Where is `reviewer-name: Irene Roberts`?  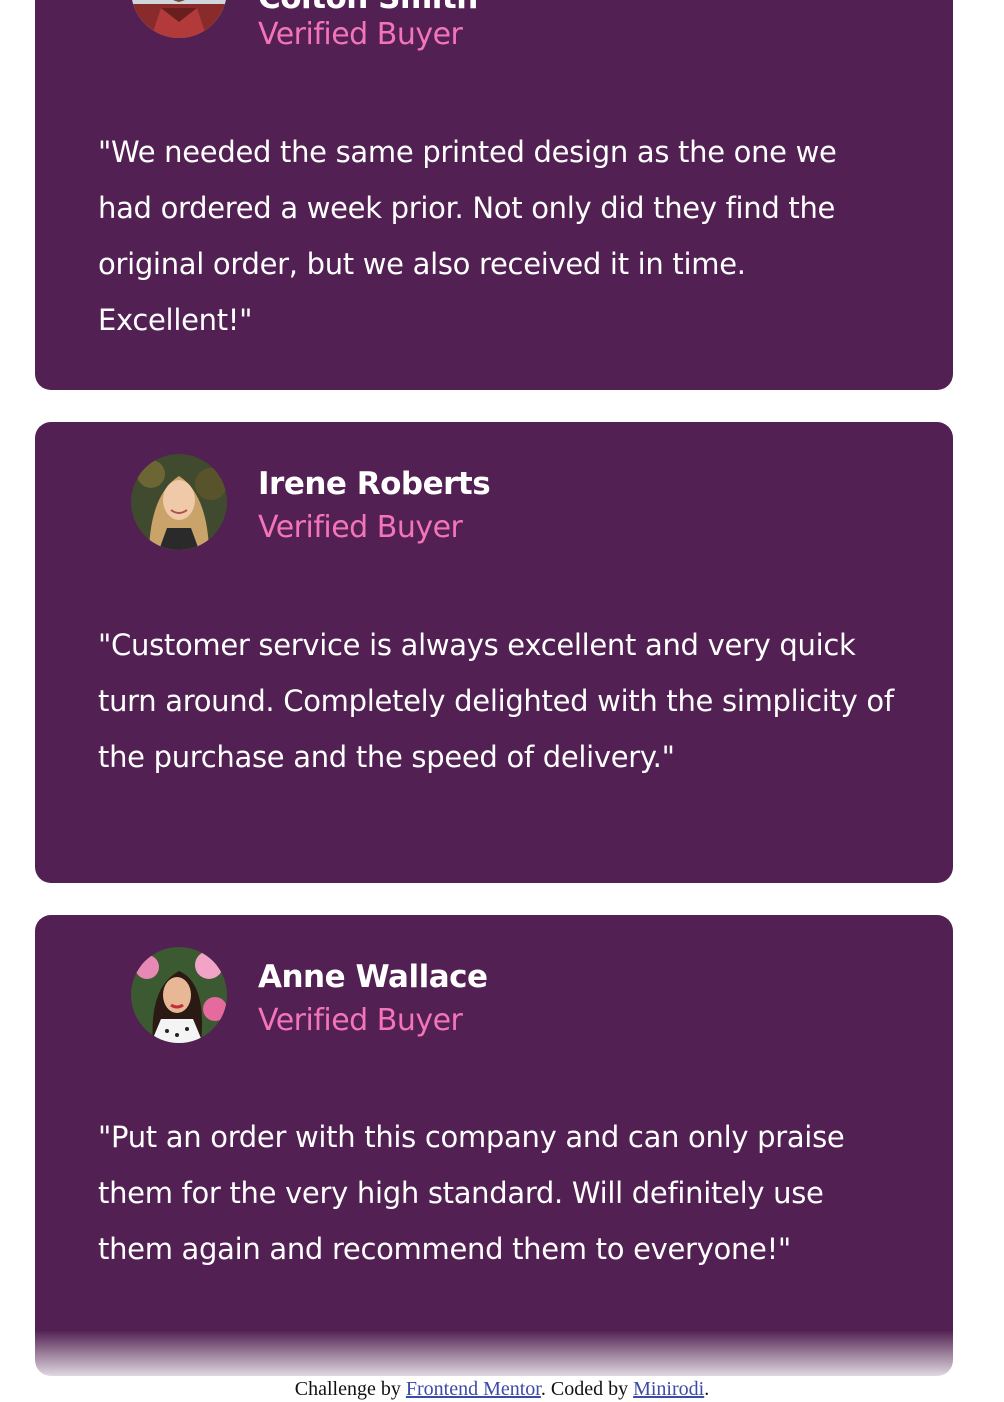
reviewer-name: Irene Roberts is located at coordinates (374, 484).